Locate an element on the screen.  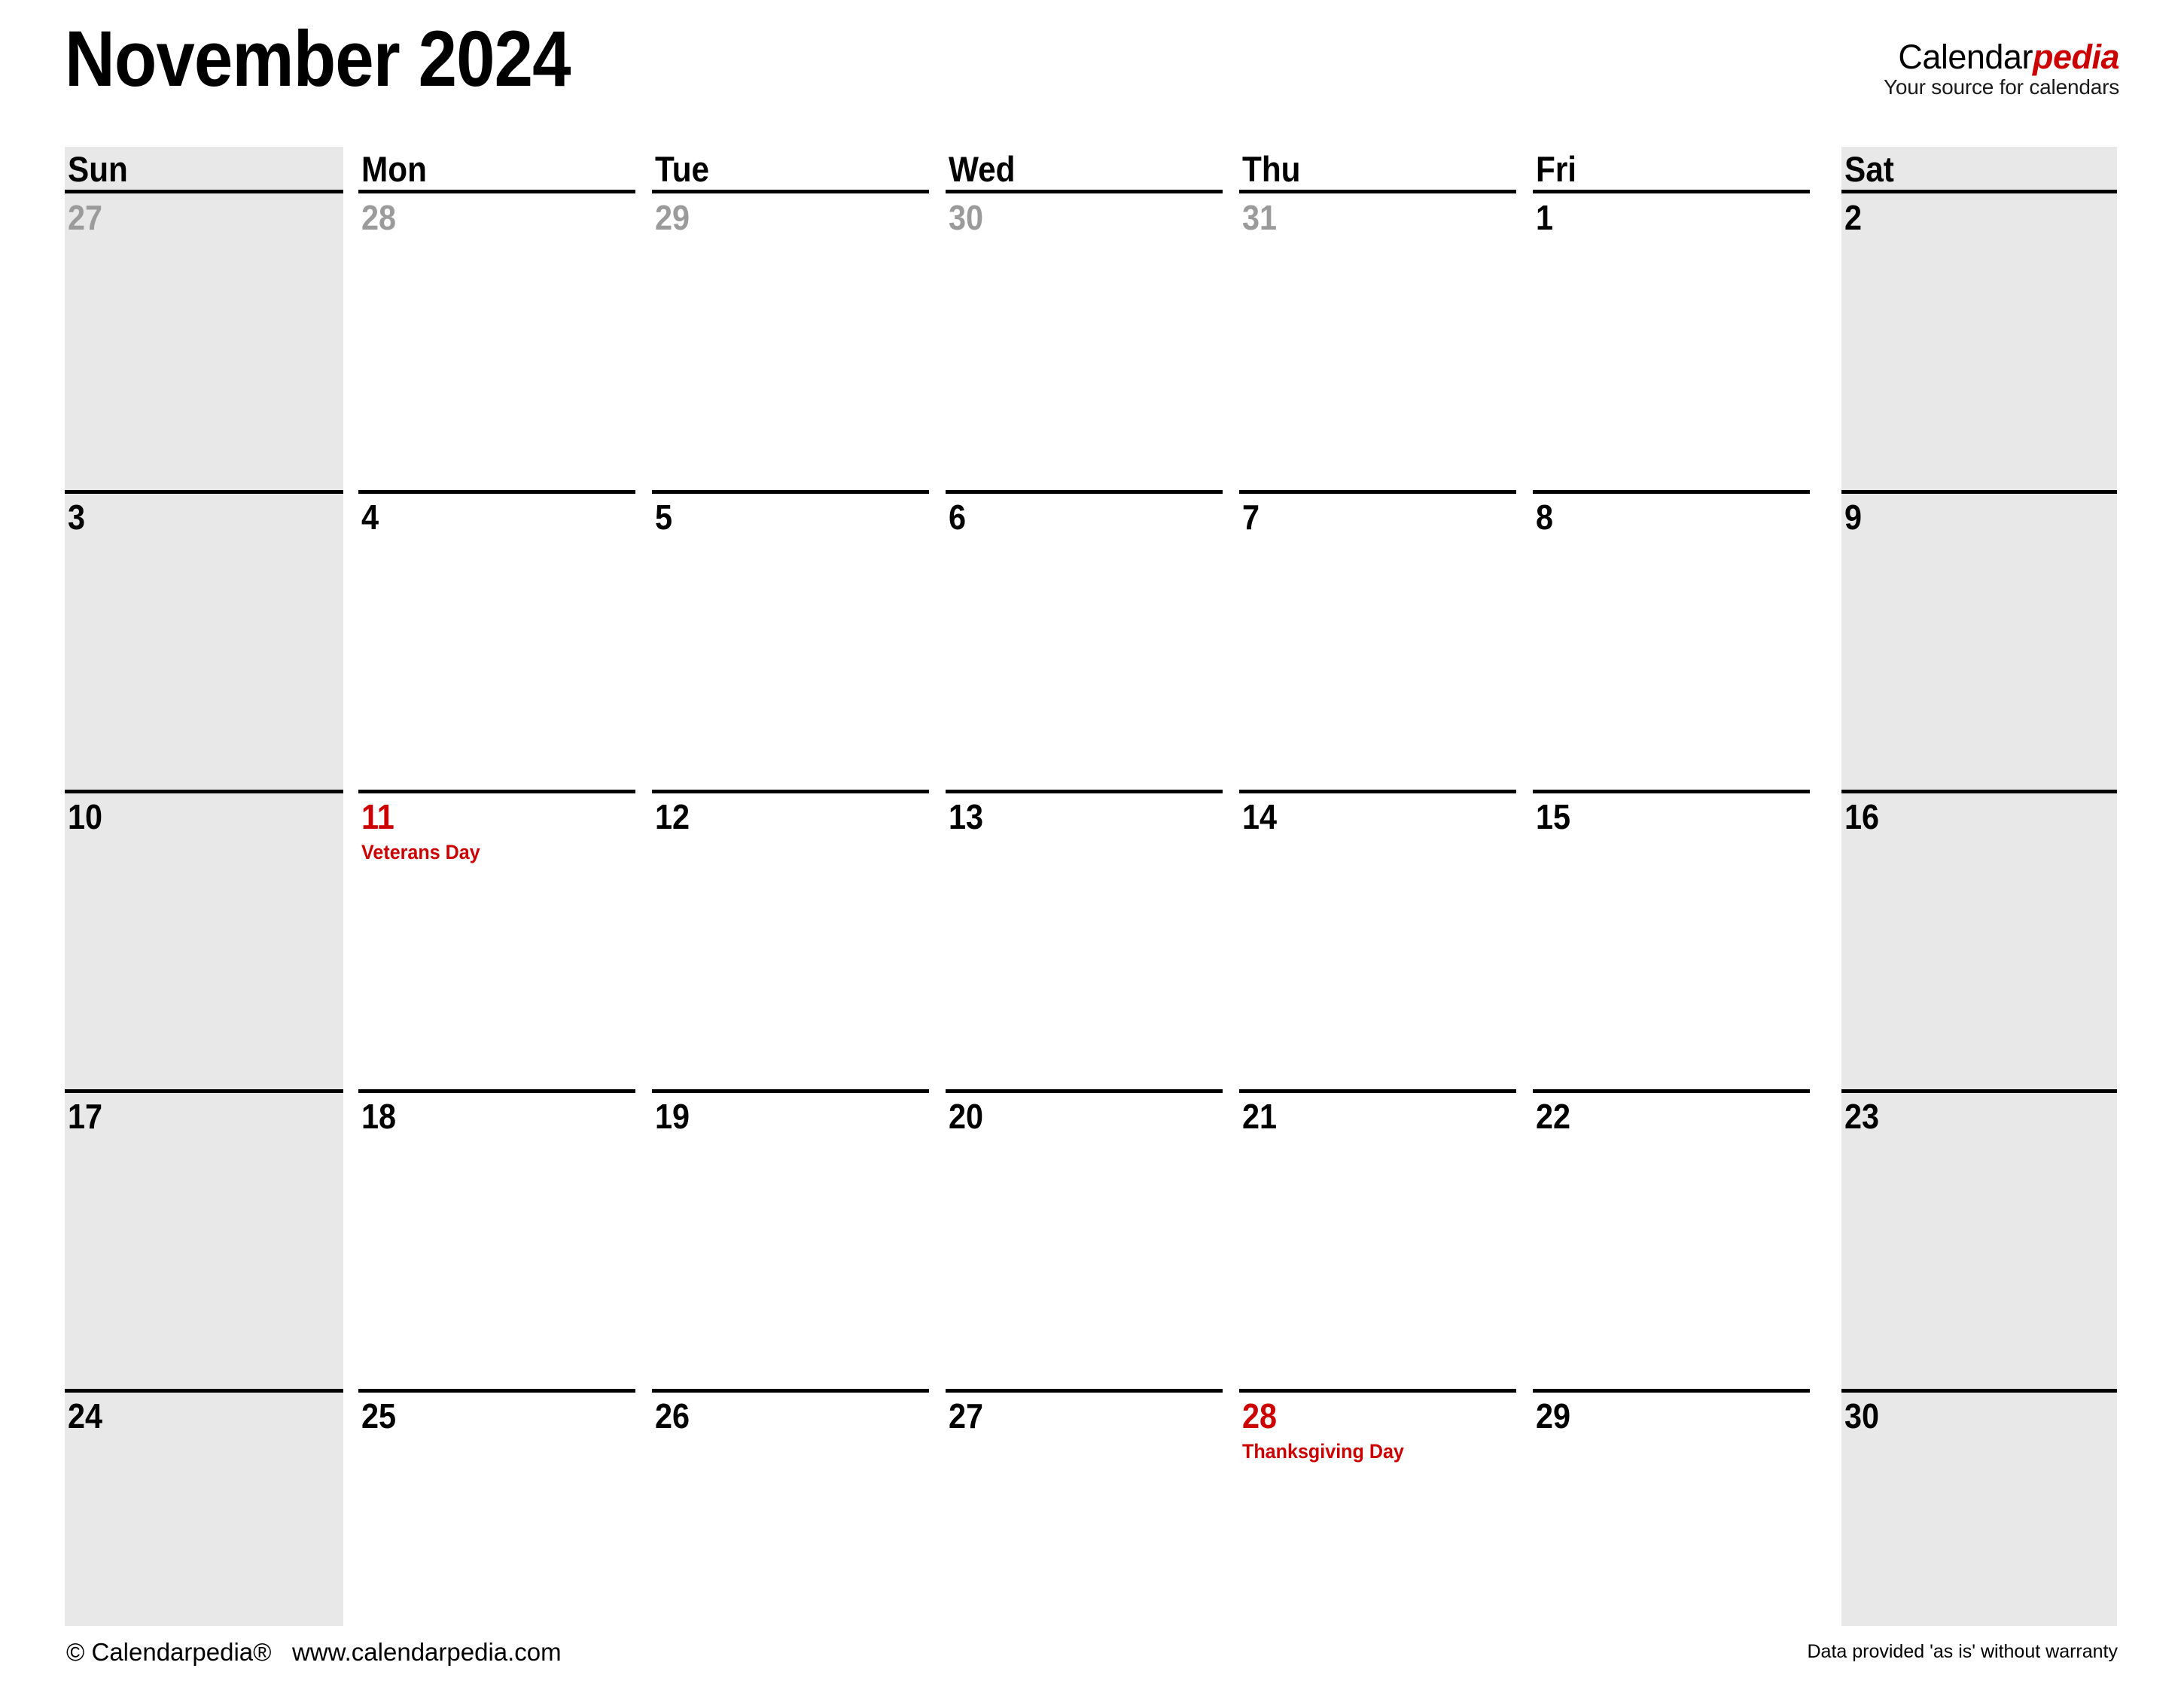
day-number: 9 is located at coordinates (1853, 517).